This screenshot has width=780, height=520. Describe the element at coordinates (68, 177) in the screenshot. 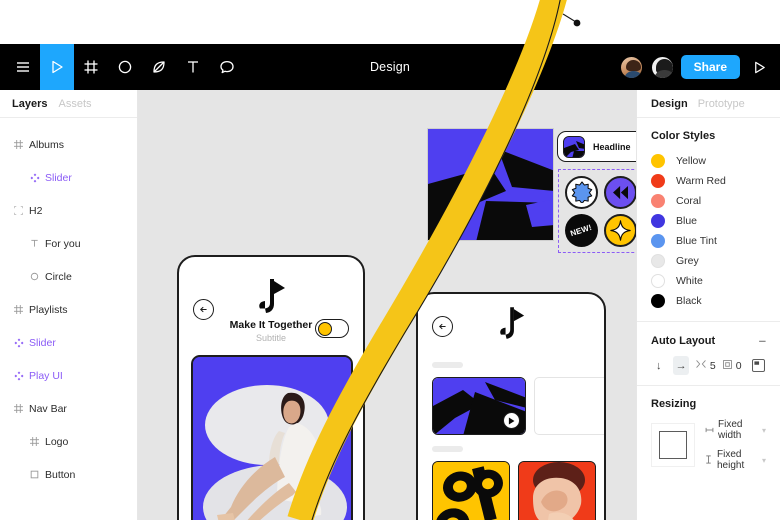

I see `layer-row-slider-1: Slider` at that location.